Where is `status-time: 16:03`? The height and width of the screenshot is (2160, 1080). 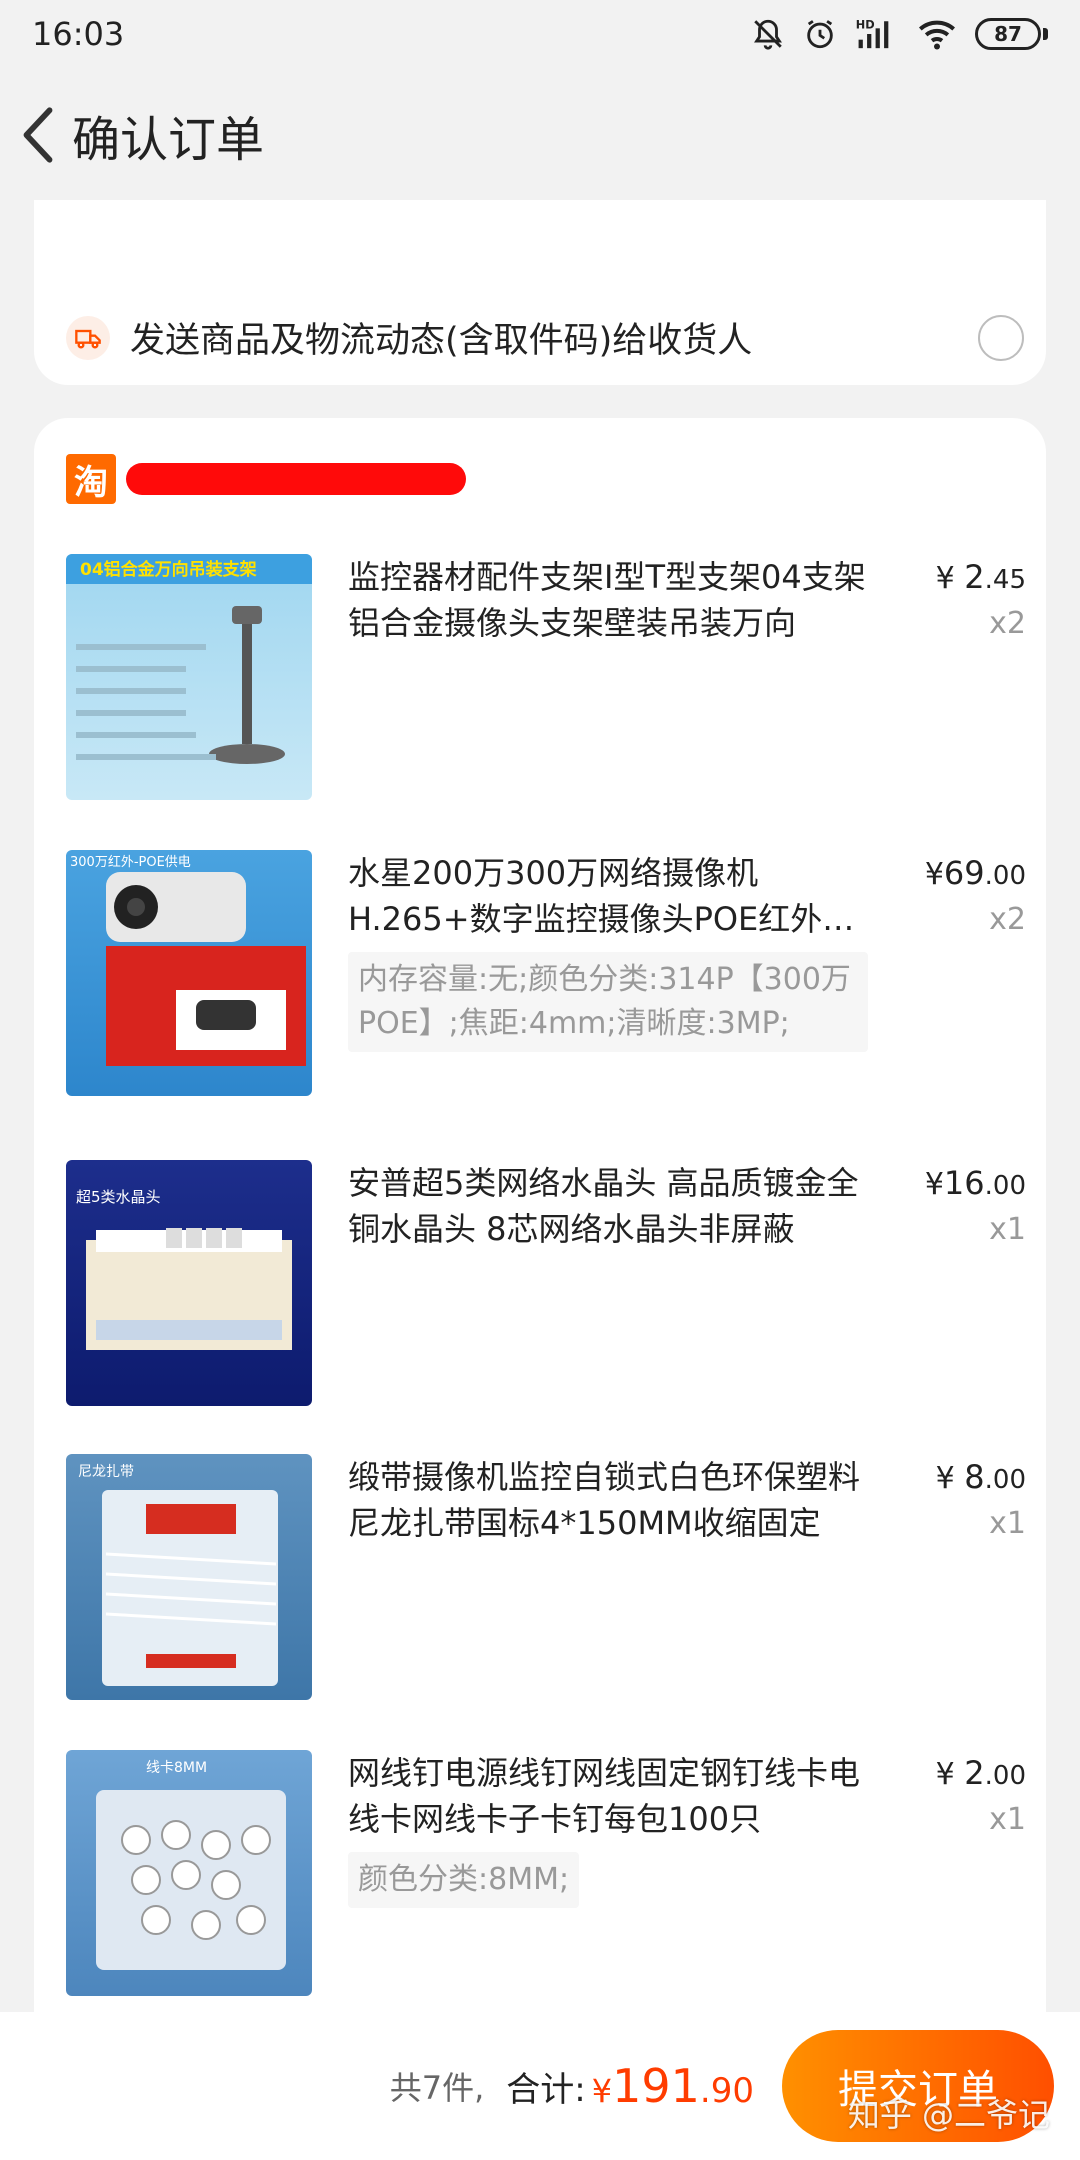
status-time: 16:03 is located at coordinates (78, 34).